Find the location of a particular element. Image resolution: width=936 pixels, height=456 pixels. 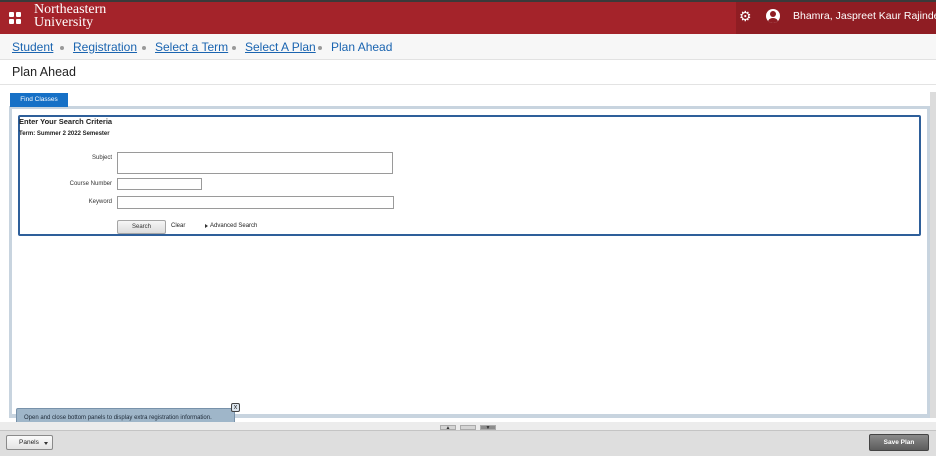

subject-input is located at coordinates (255, 163).